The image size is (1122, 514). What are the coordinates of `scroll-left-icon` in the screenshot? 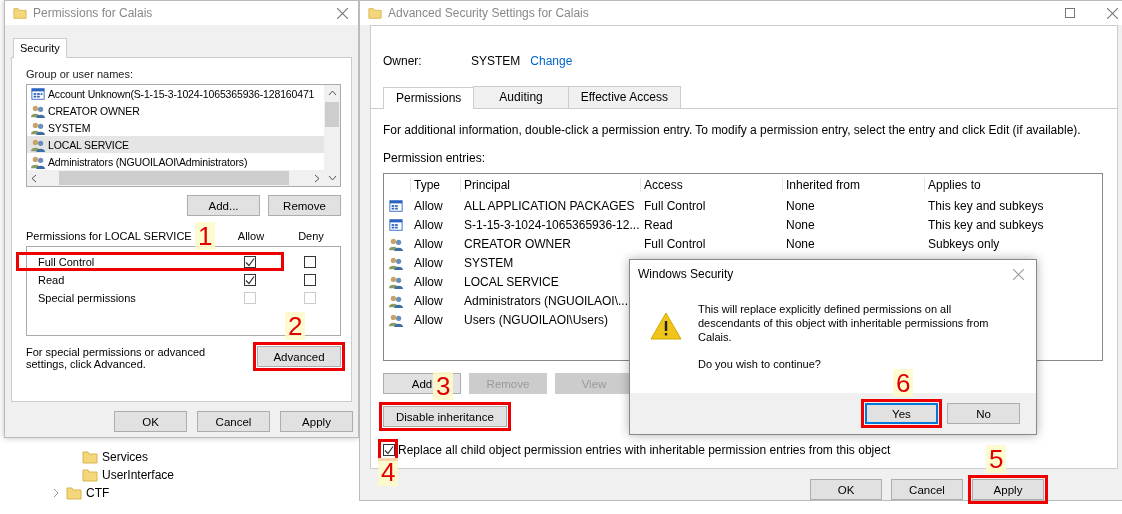 It's located at (34, 178).